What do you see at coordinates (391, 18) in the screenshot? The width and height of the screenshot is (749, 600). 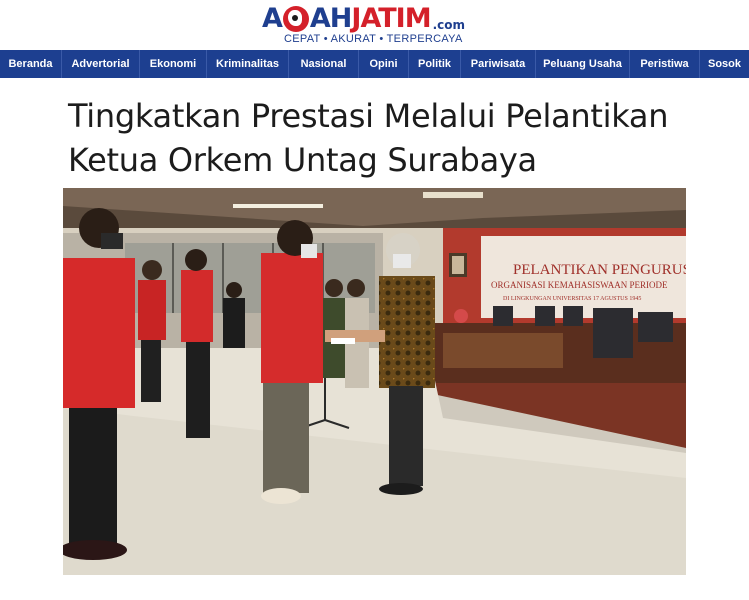 I see `logo-text-jatim: JATIM` at bounding box center [391, 18].